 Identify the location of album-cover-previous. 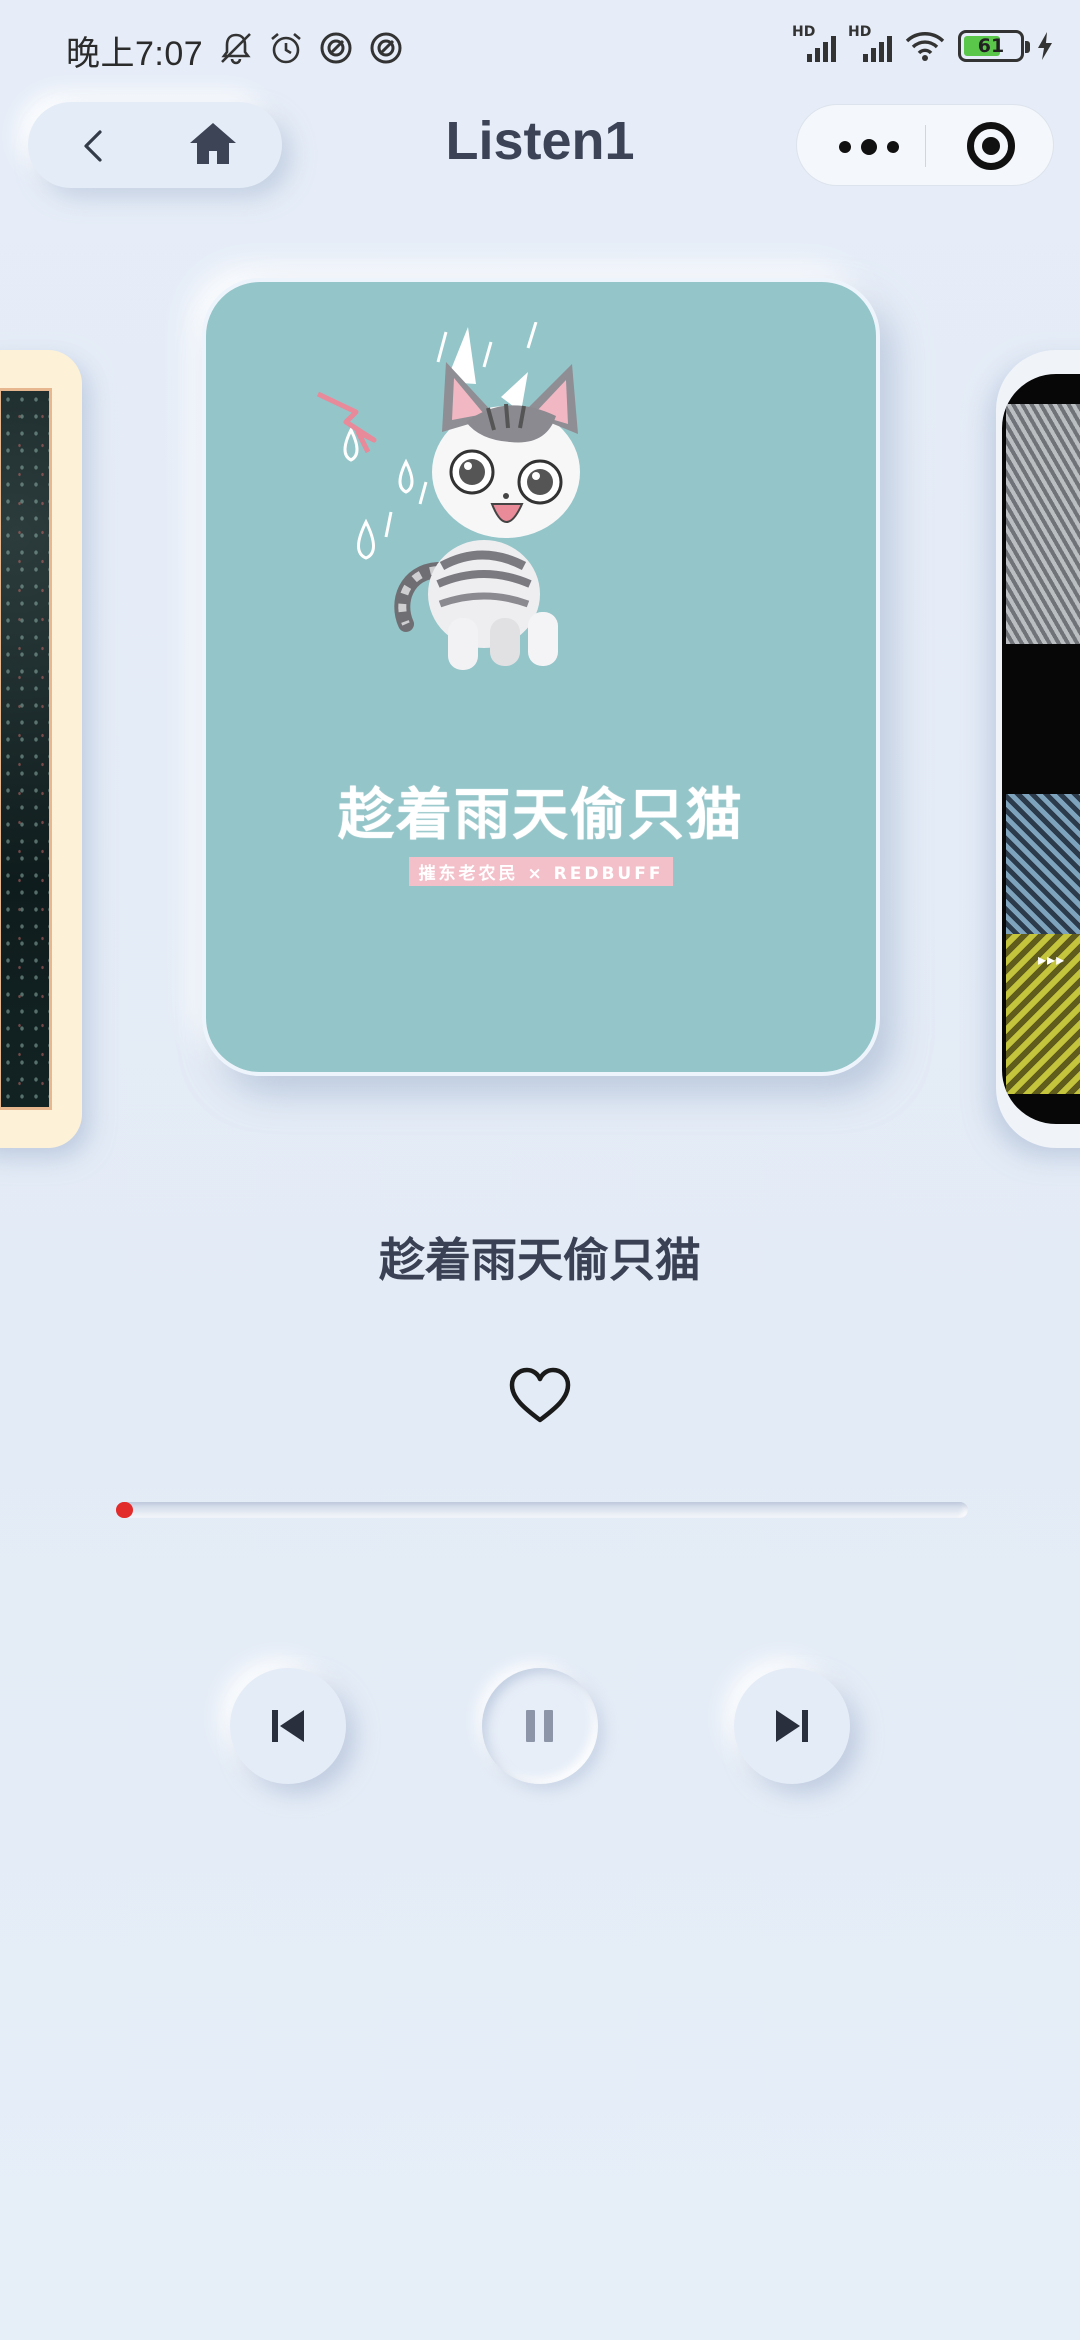
(41, 749).